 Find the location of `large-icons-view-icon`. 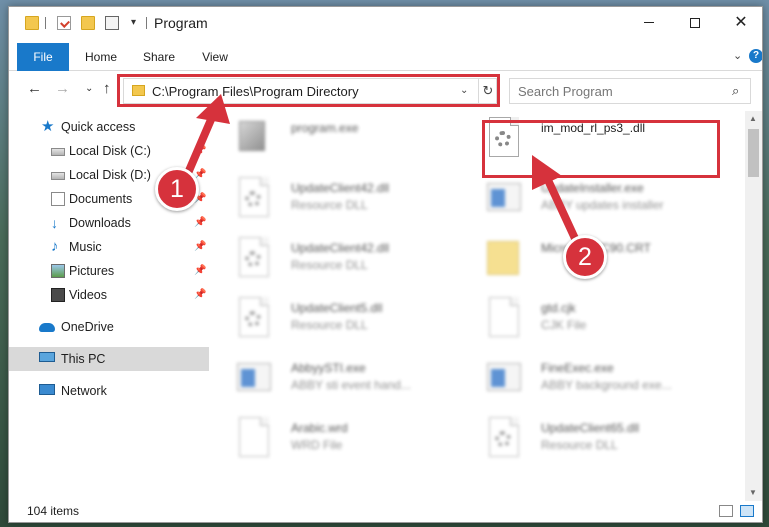

large-icons-view-icon is located at coordinates (747, 511).